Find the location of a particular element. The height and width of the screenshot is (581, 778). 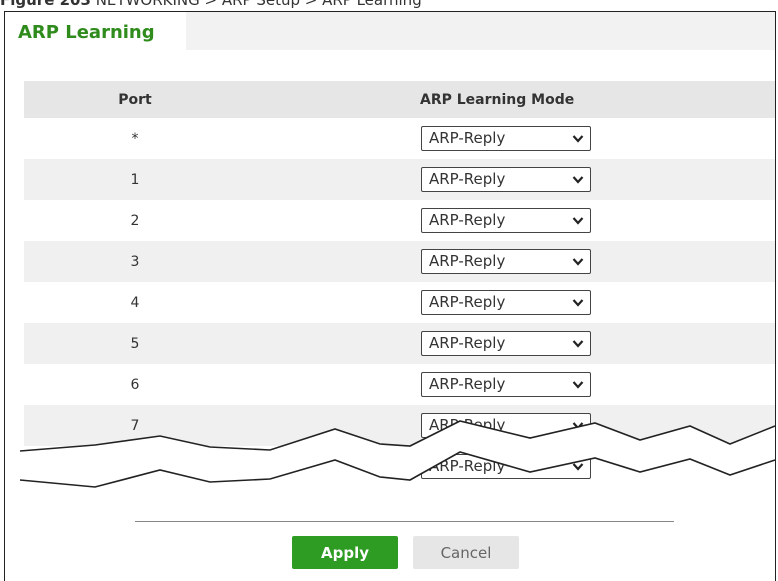

table-row: 6 ARP-Reply is located at coordinates (399, 384).